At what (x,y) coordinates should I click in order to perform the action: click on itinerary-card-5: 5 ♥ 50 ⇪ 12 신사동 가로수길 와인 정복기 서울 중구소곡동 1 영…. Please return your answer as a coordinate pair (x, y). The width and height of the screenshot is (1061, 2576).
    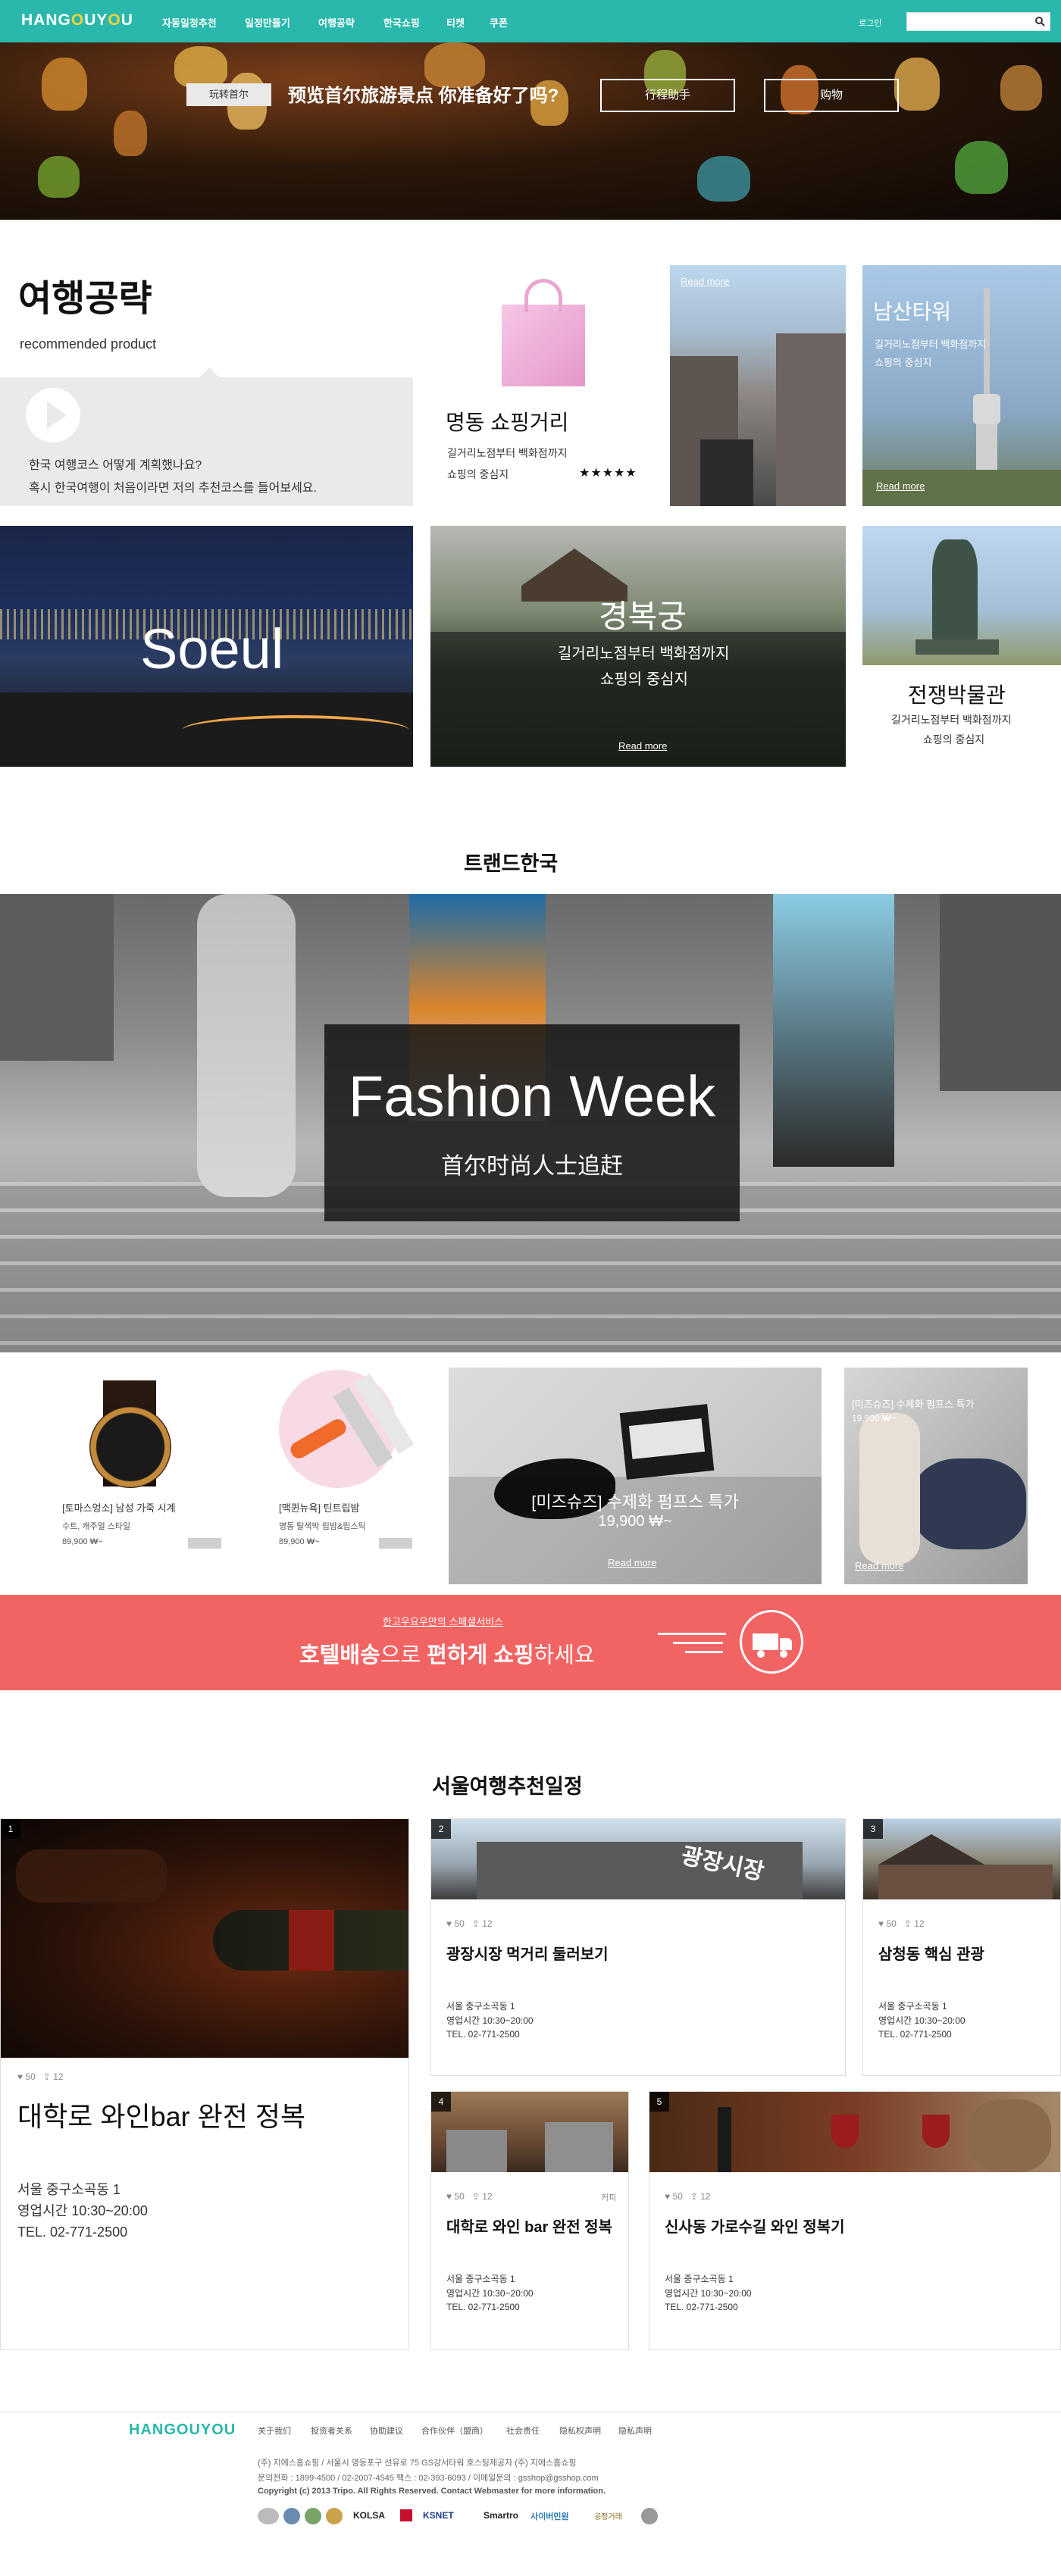
    Looking at the image, I should click on (855, 2220).